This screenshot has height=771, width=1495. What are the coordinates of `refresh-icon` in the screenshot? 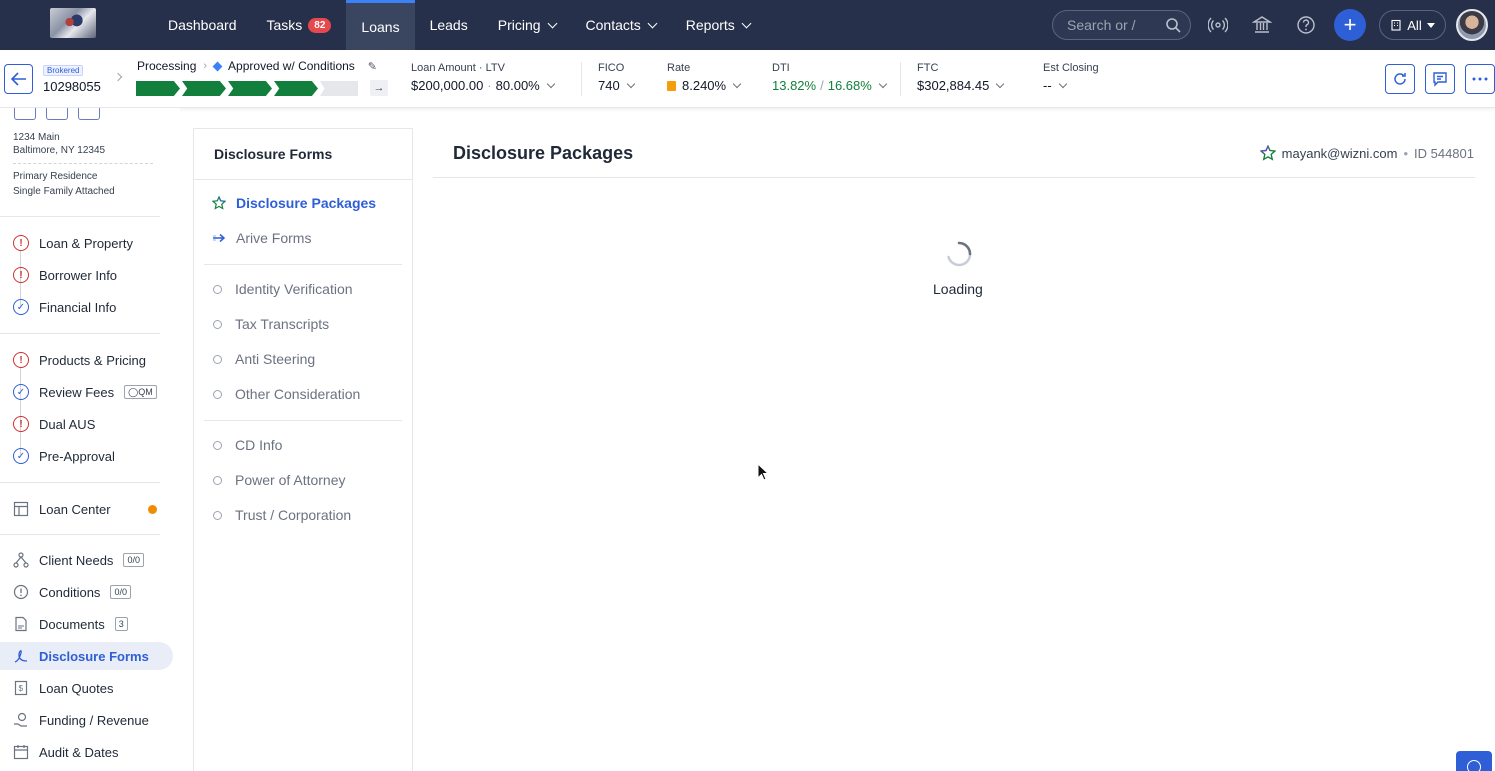 It's located at (1400, 79).